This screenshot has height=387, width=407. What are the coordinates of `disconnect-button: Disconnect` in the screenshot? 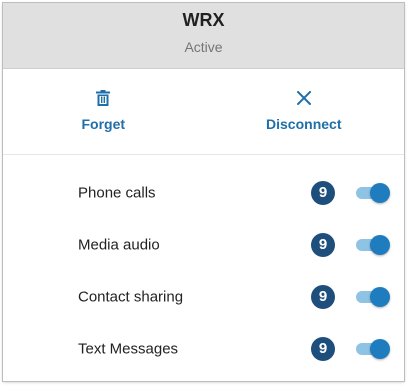 It's located at (304, 111).